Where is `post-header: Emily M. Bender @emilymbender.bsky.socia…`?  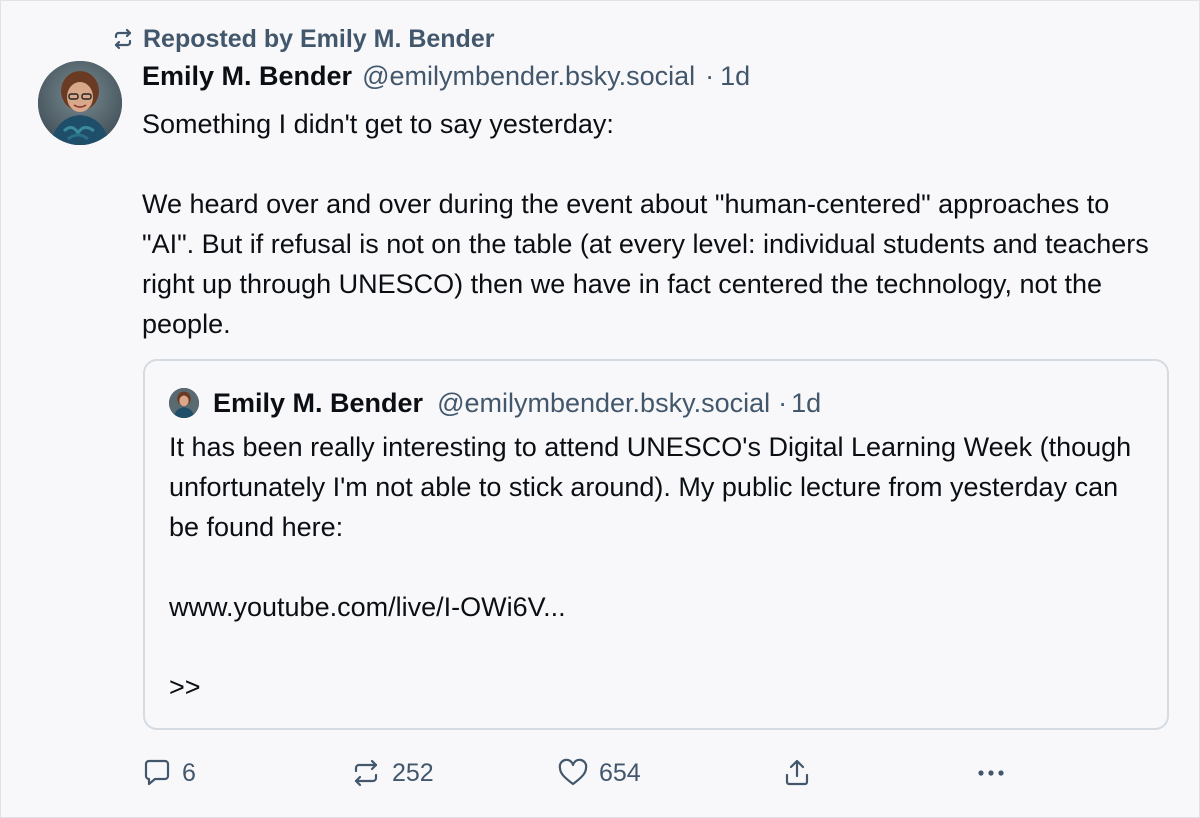 post-header: Emily M. Bender @emilymbender.bsky.socia… is located at coordinates (446, 79).